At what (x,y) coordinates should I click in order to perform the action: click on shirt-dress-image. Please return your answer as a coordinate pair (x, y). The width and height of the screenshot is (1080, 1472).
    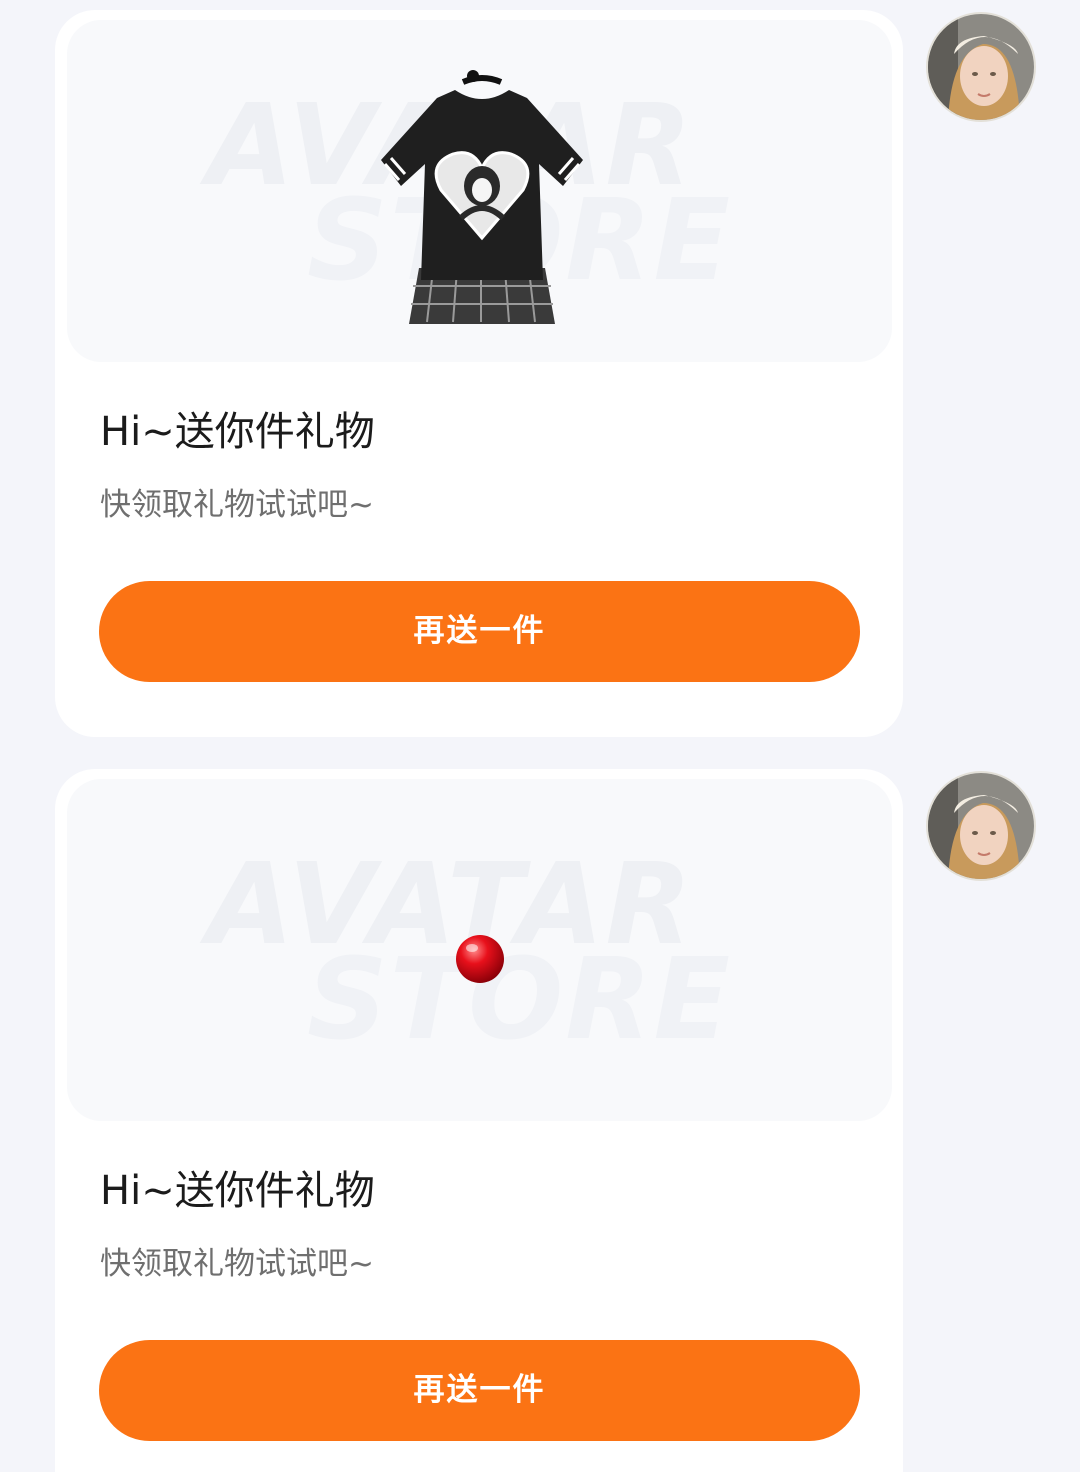
    Looking at the image, I should click on (482, 197).